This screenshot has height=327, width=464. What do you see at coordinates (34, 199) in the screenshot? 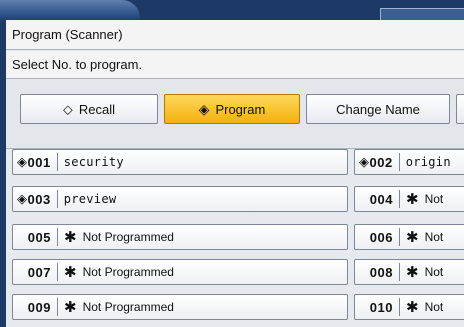
I see `program-number: ◈ 003` at bounding box center [34, 199].